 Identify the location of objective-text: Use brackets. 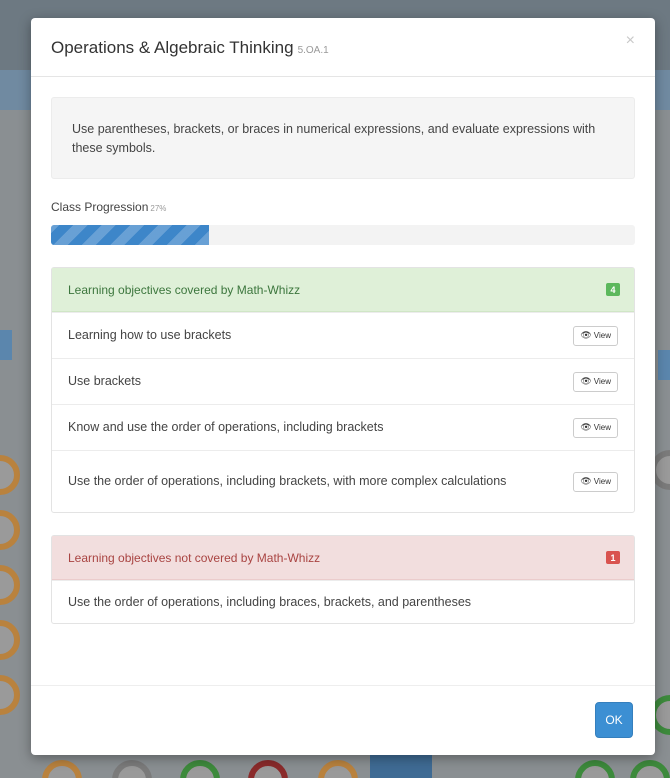
(104, 381).